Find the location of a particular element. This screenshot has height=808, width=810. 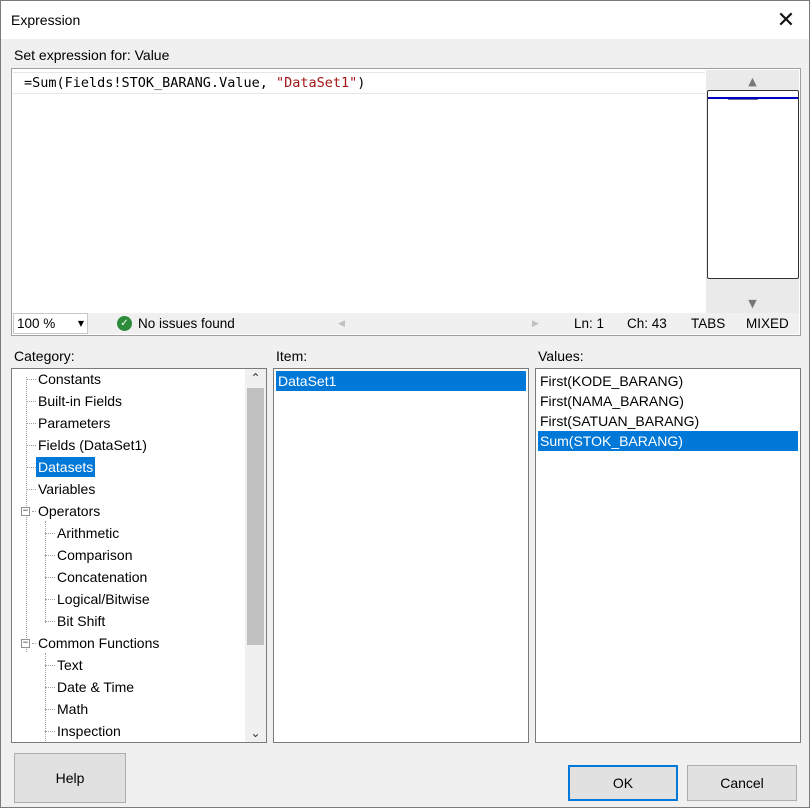

category-subitem: Bit Shift is located at coordinates (81, 621).